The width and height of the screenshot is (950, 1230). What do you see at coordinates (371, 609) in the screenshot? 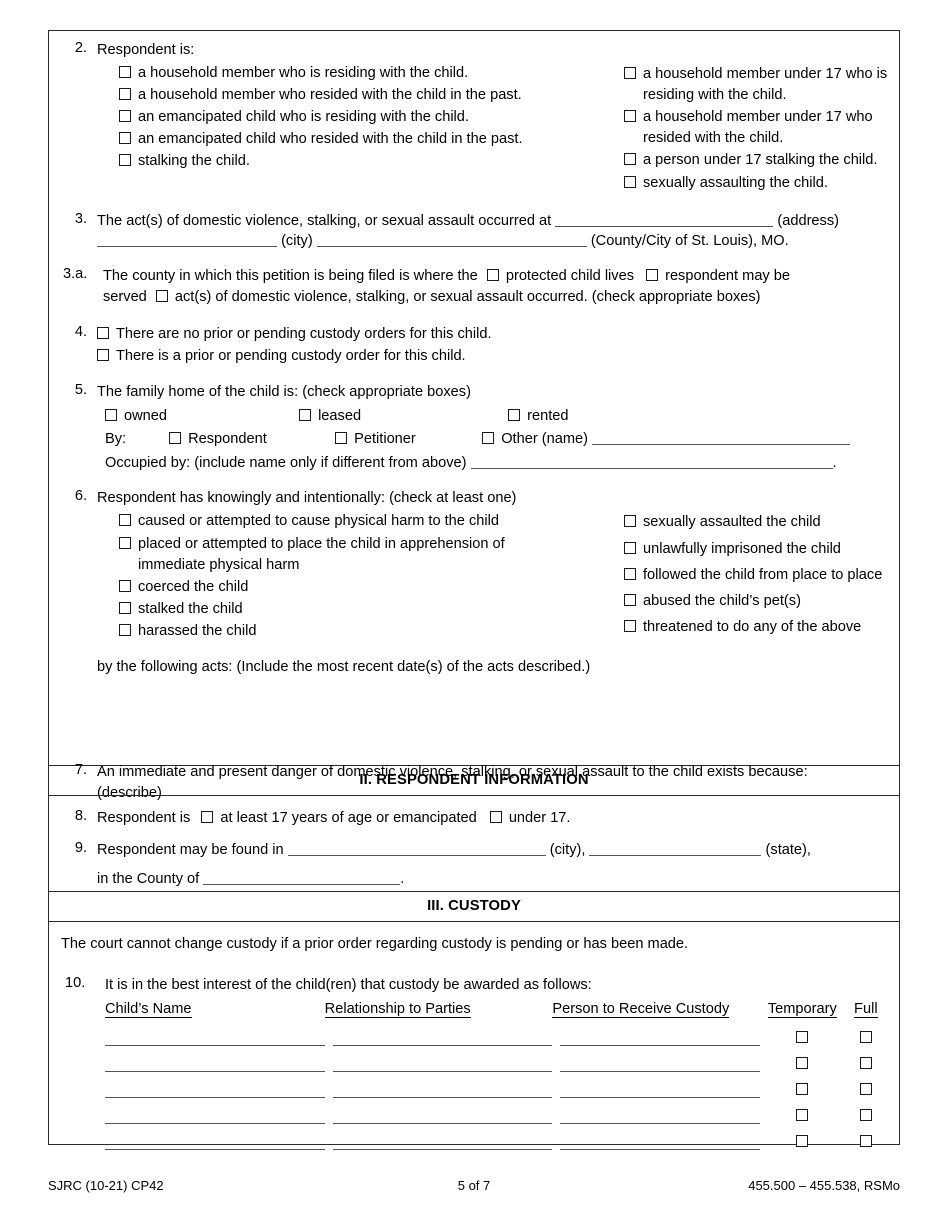
I see `item-6-option-row: stalked the child` at bounding box center [371, 609].